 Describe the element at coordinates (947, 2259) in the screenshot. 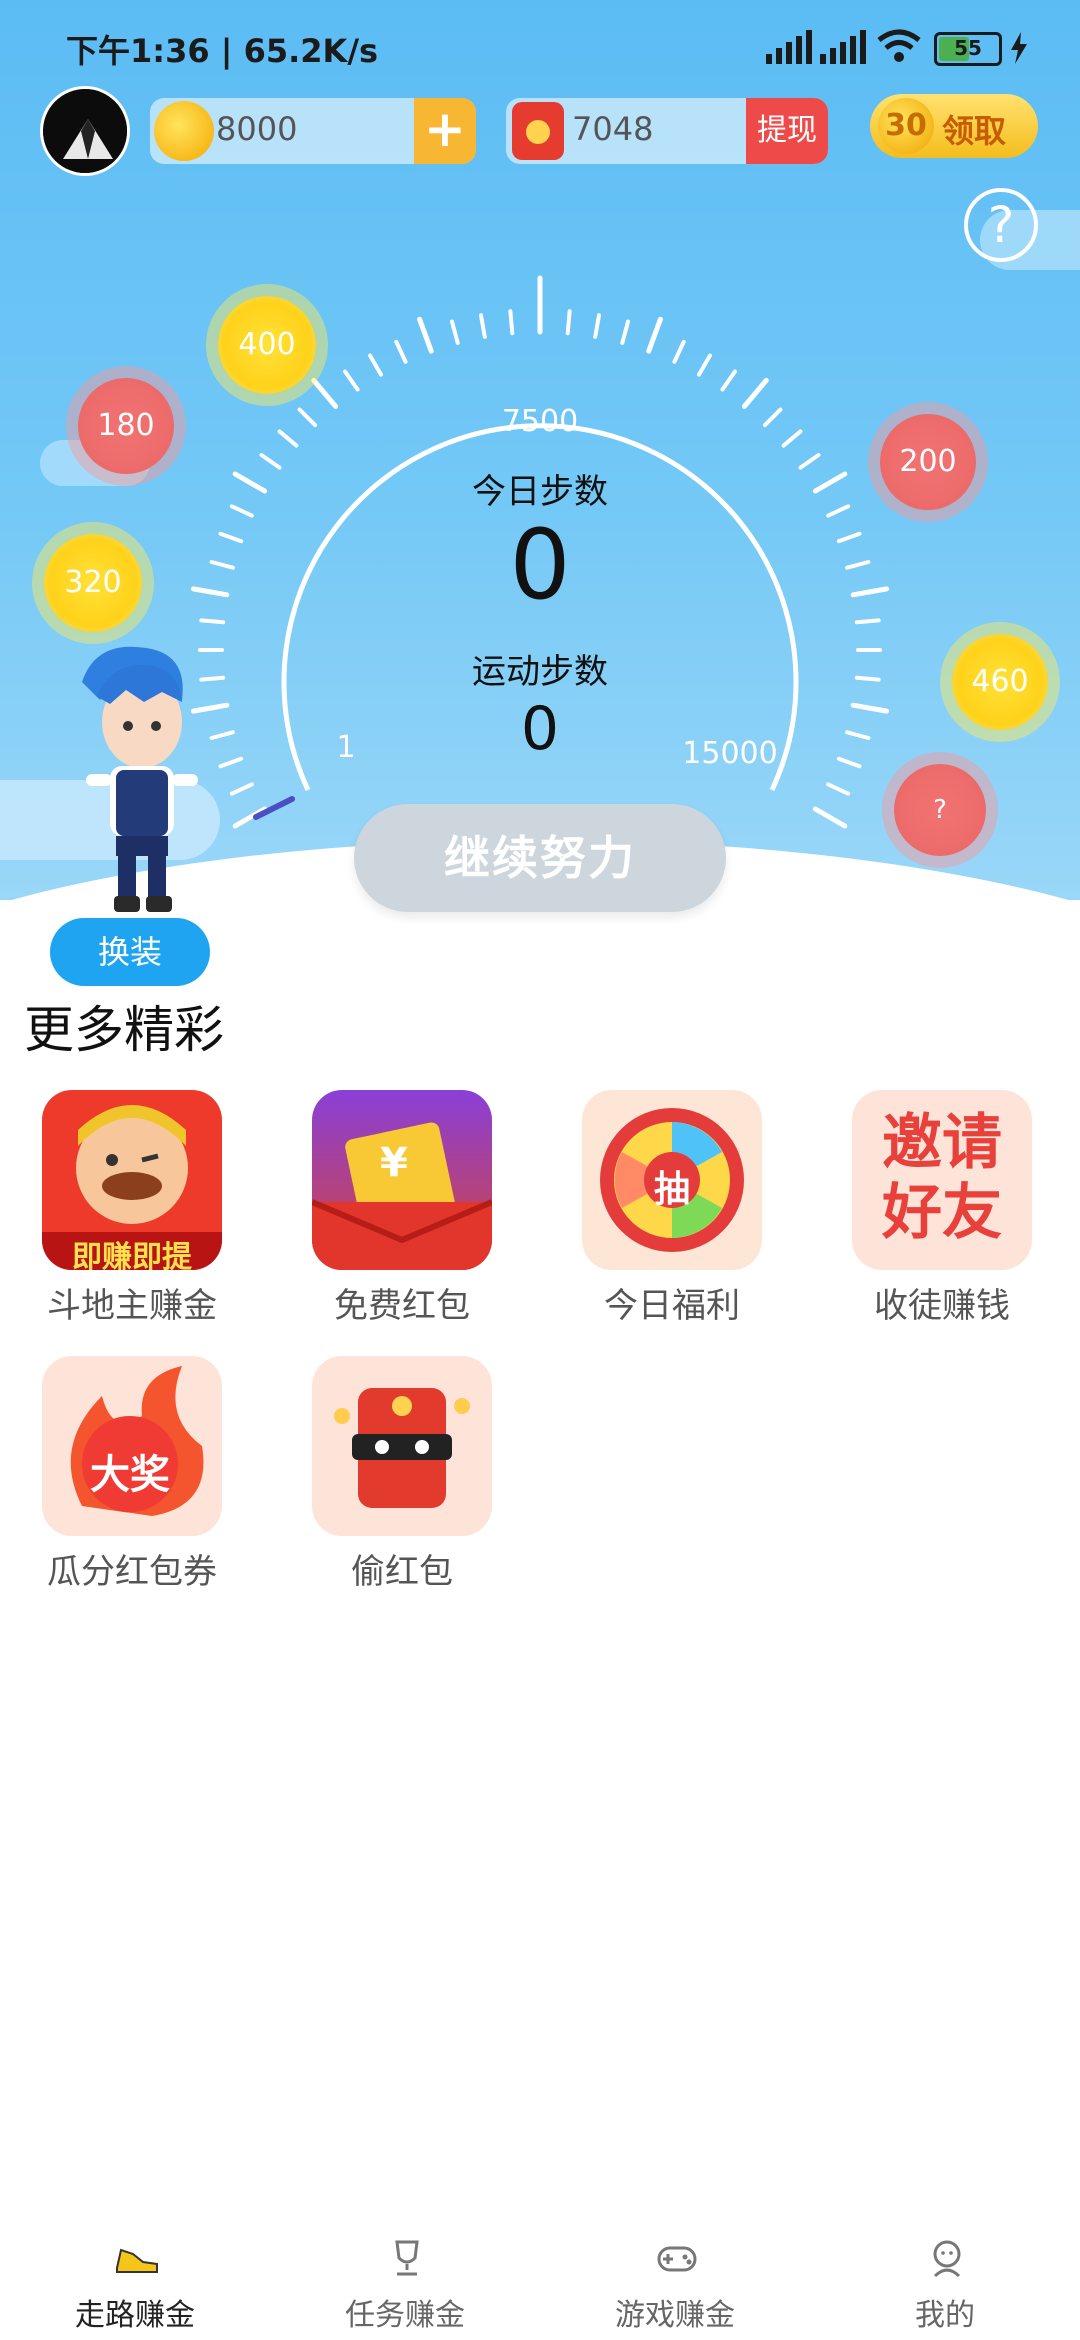

I see `profile-face-icon` at that location.